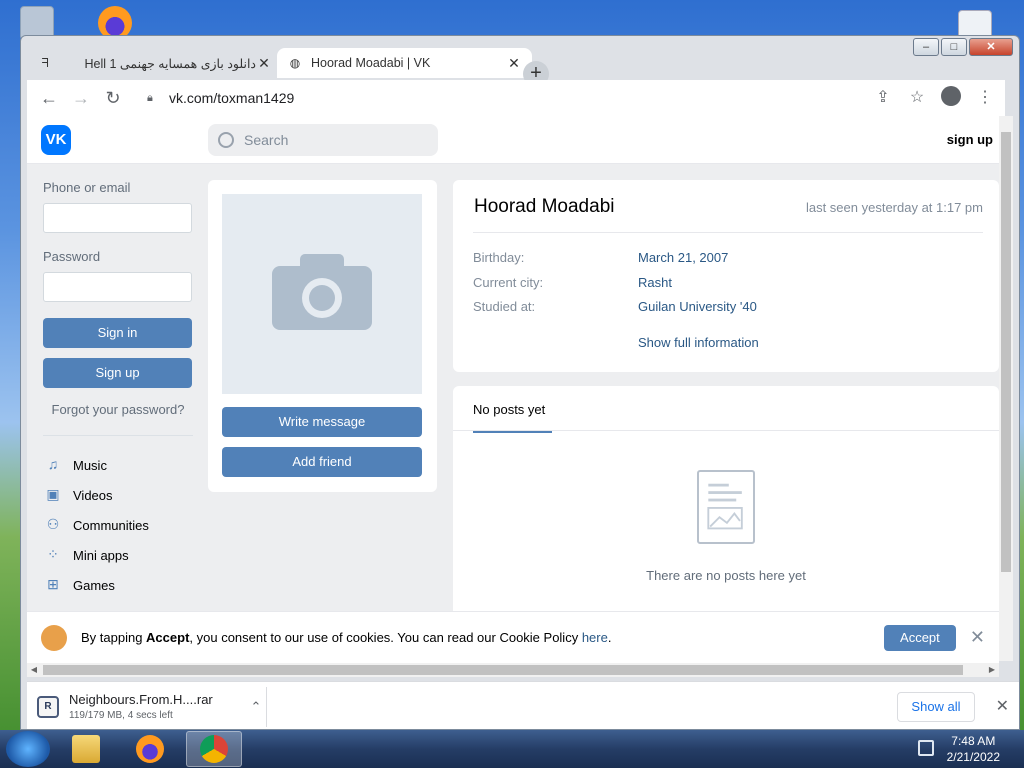  I want to click on horizontal-scrollbar: ◀ ▶, so click(513, 670).